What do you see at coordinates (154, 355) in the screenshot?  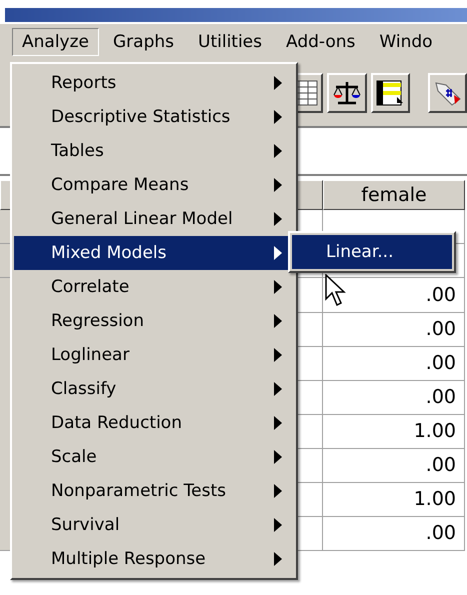 I see `menu-item: Loglinear` at bounding box center [154, 355].